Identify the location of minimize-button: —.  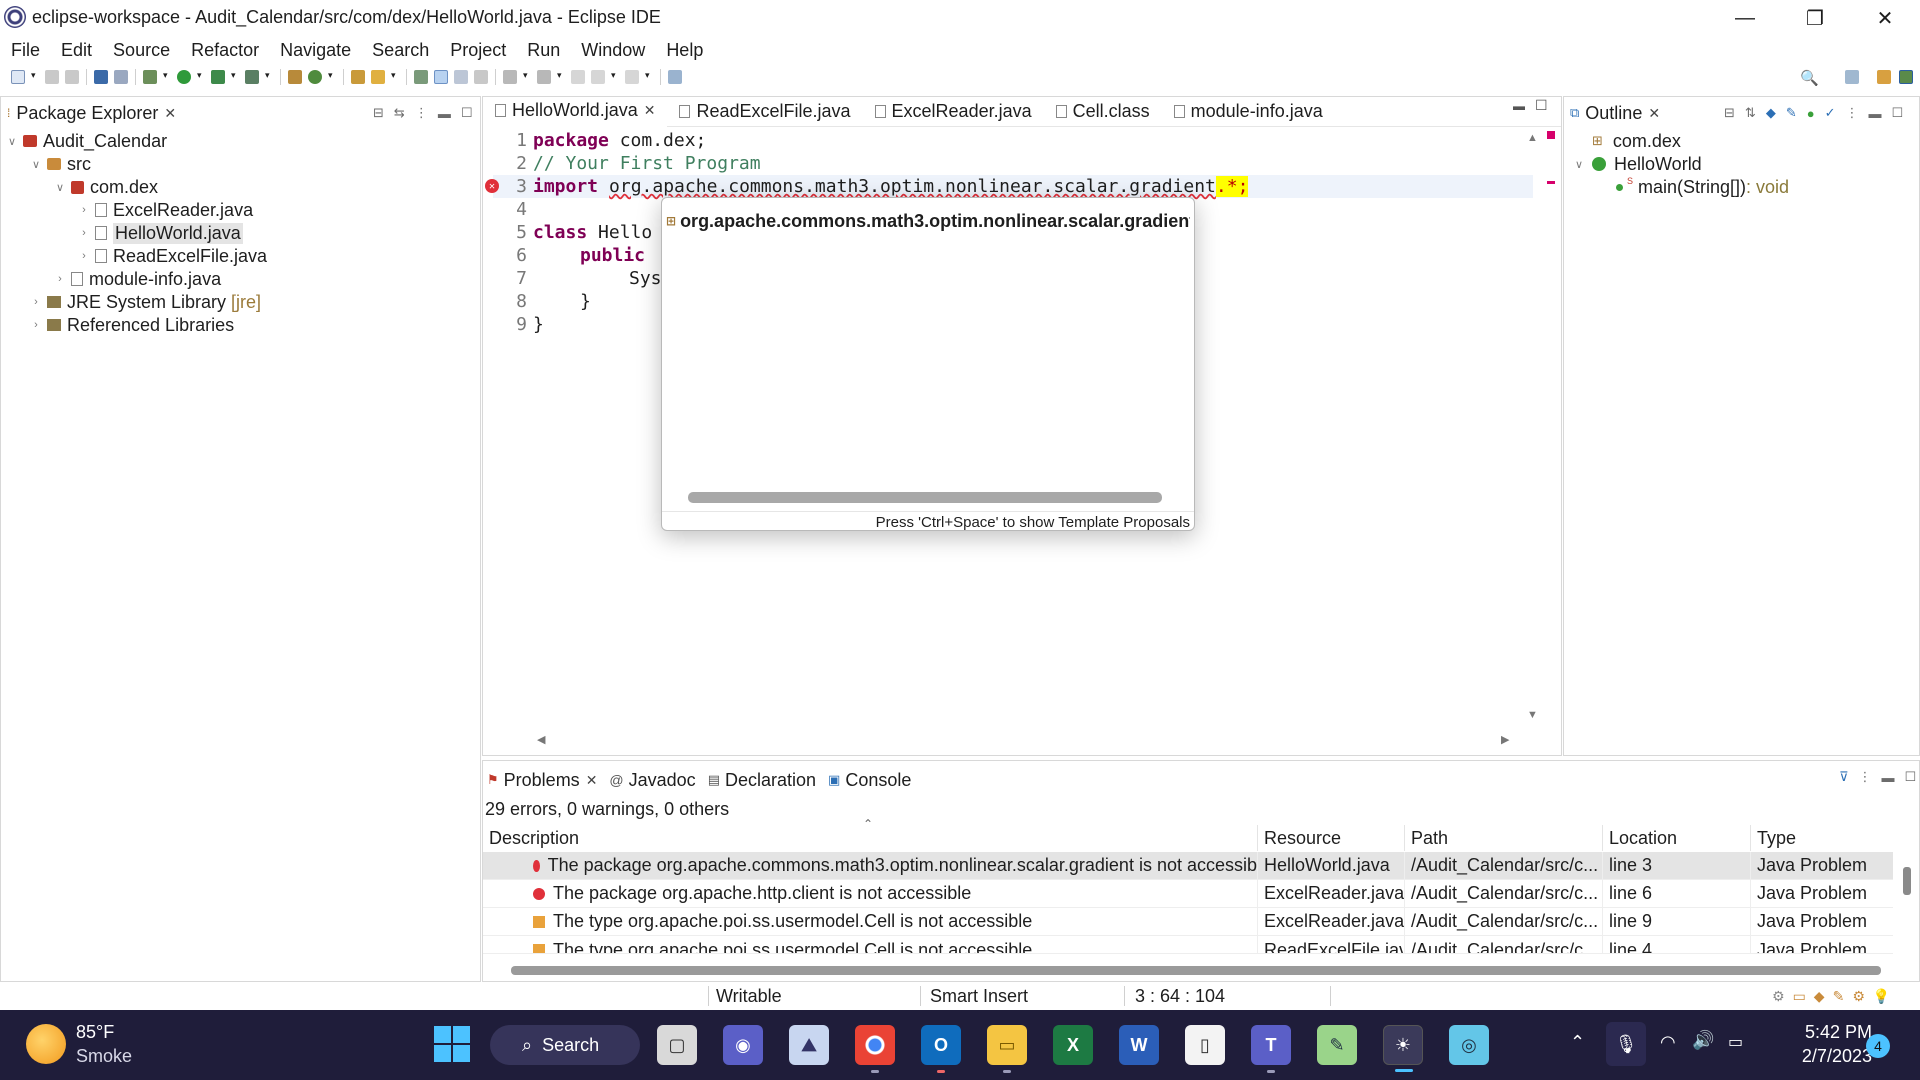
(1745, 18).